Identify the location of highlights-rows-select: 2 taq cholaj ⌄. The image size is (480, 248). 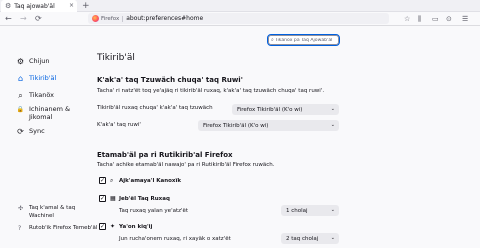
(310, 238).